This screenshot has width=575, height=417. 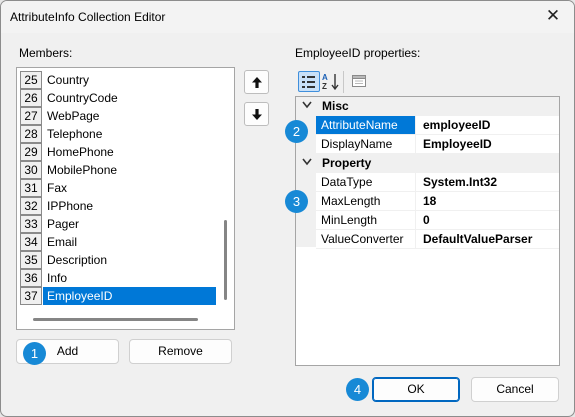 I want to click on list-item: 32 IPPhone, so click(x=118, y=206).